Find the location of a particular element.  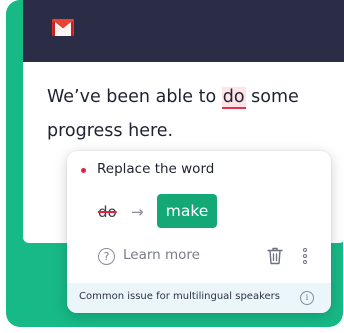

accept-suggestion-button: make is located at coordinates (187, 211).